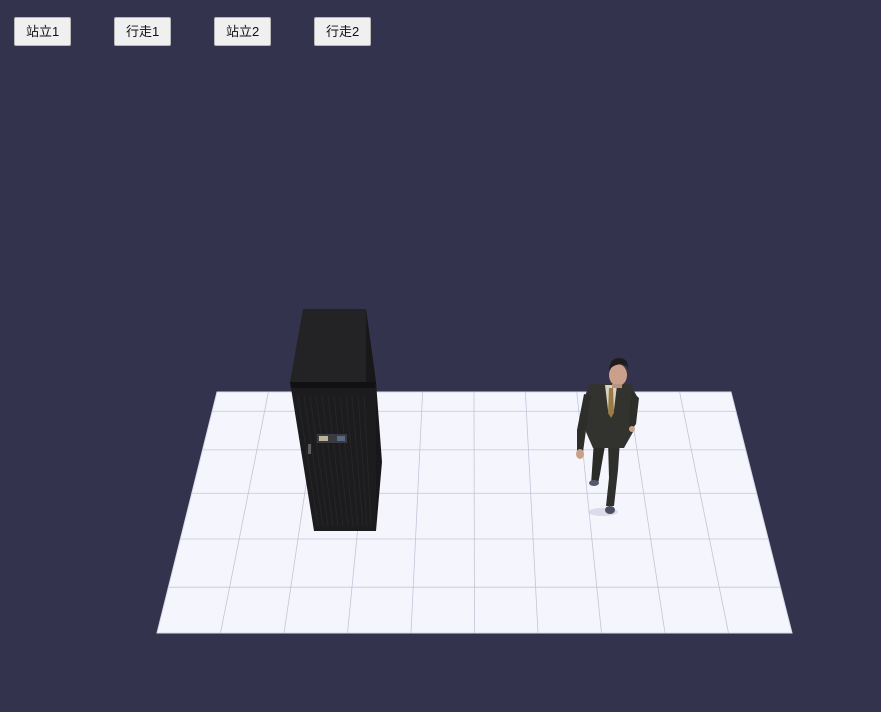 This screenshot has height=712, width=881. I want to click on cabinet-handle, so click(309, 449).